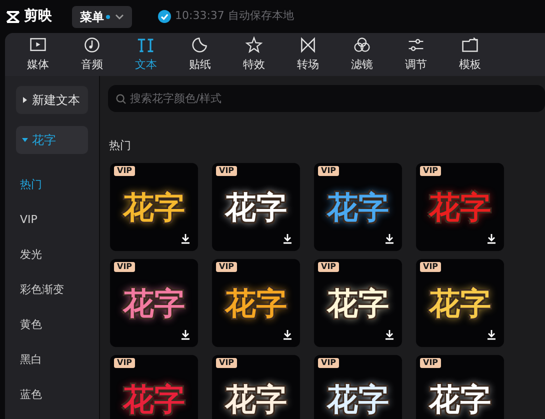 The height and width of the screenshot is (419, 545). I want to click on subcategory-item: 热门, so click(52, 185).